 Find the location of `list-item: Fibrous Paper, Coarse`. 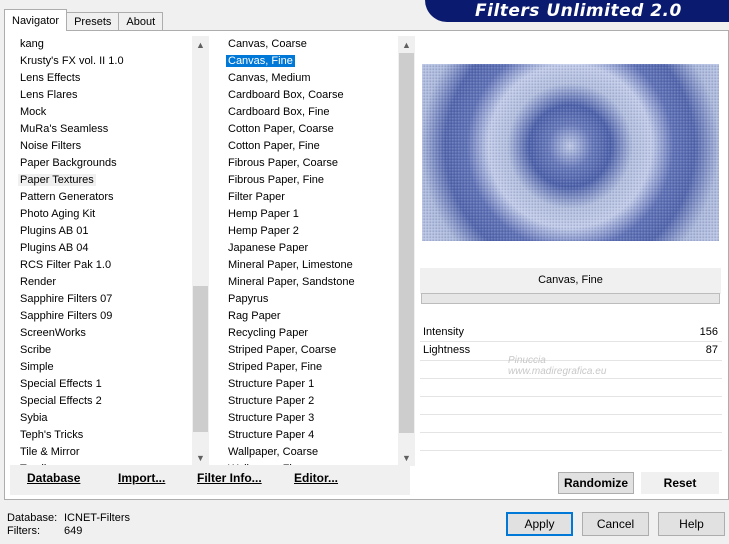

list-item: Fibrous Paper, Coarse is located at coordinates (310, 163).